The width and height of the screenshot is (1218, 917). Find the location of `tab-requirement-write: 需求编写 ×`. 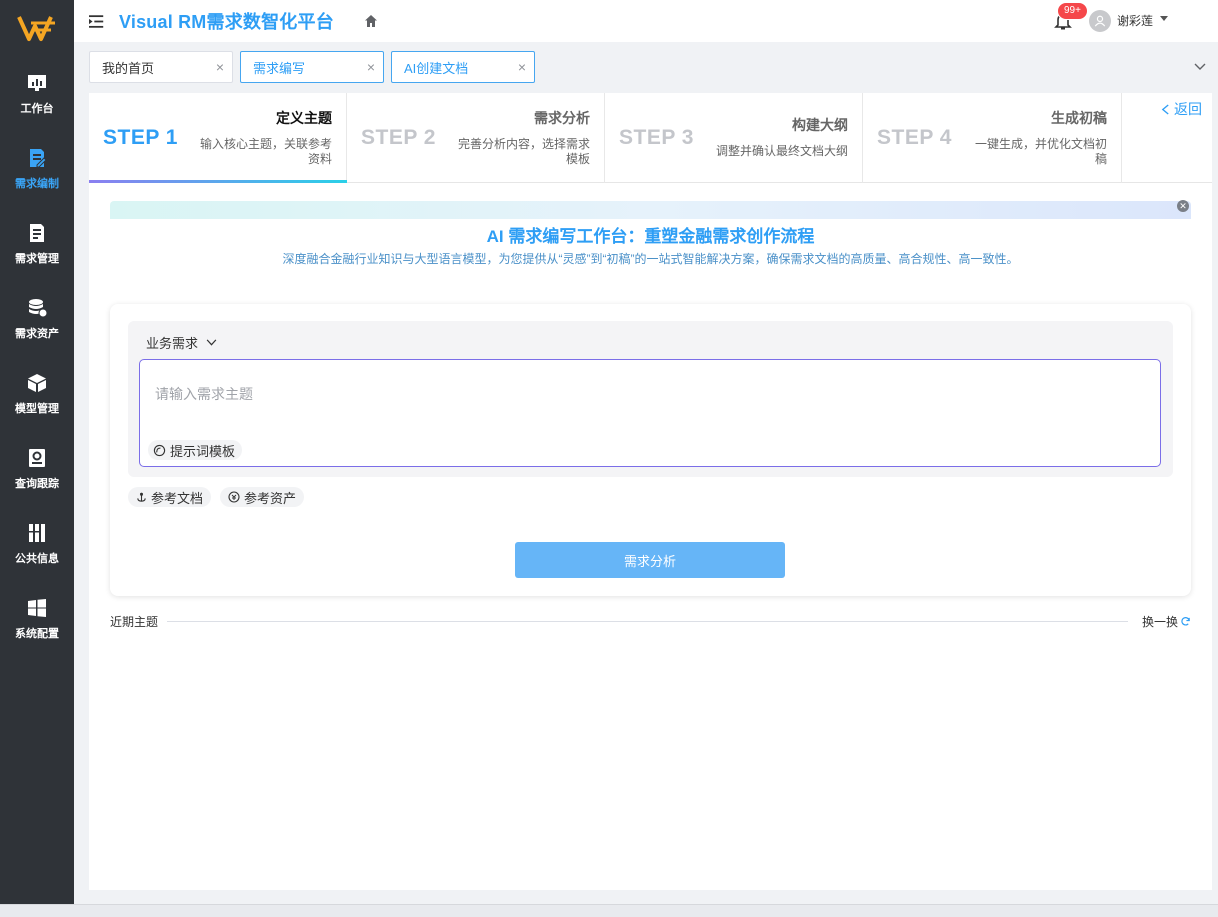

tab-requirement-write: 需求编写 × is located at coordinates (312, 67).